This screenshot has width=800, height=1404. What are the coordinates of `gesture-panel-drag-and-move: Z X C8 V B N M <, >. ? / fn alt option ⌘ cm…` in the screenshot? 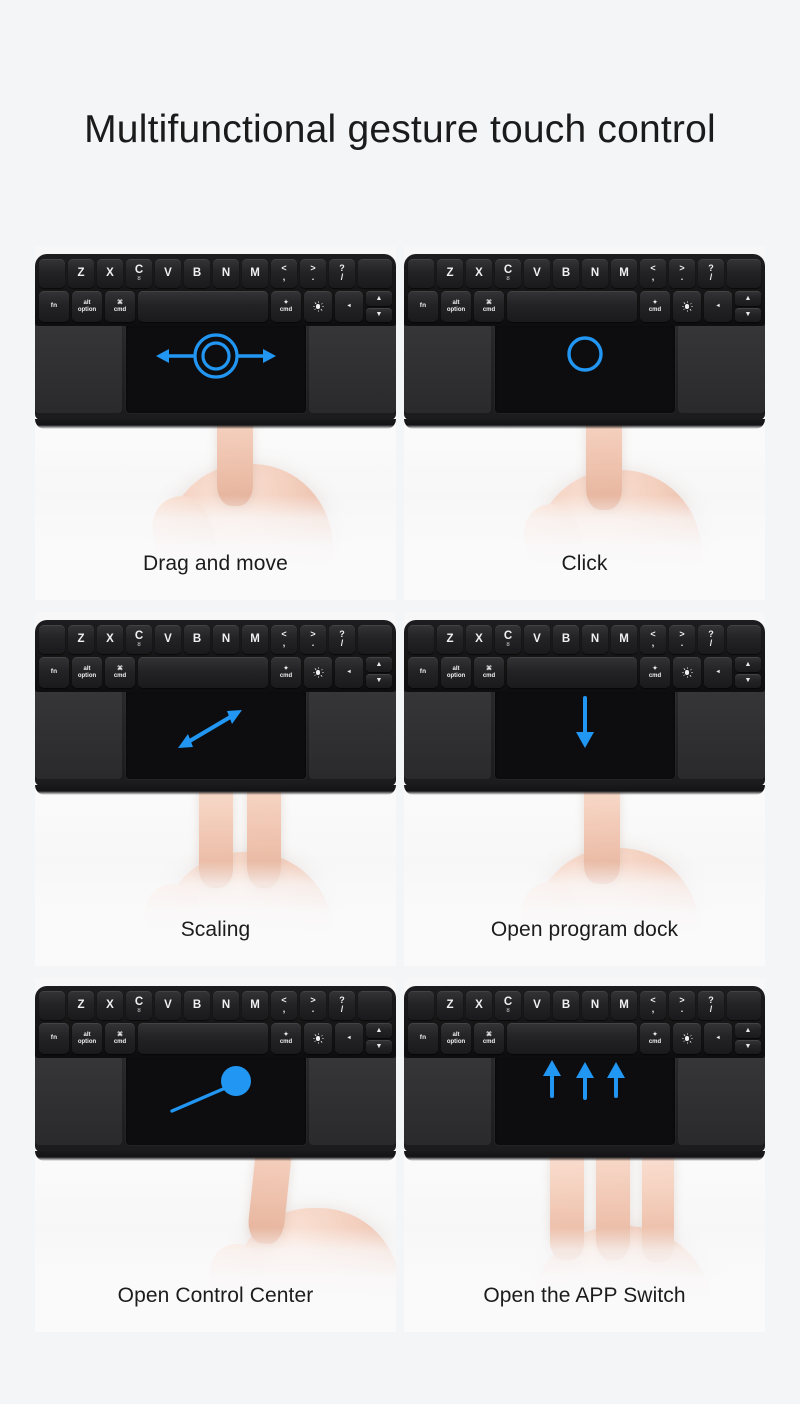 It's located at (215, 423).